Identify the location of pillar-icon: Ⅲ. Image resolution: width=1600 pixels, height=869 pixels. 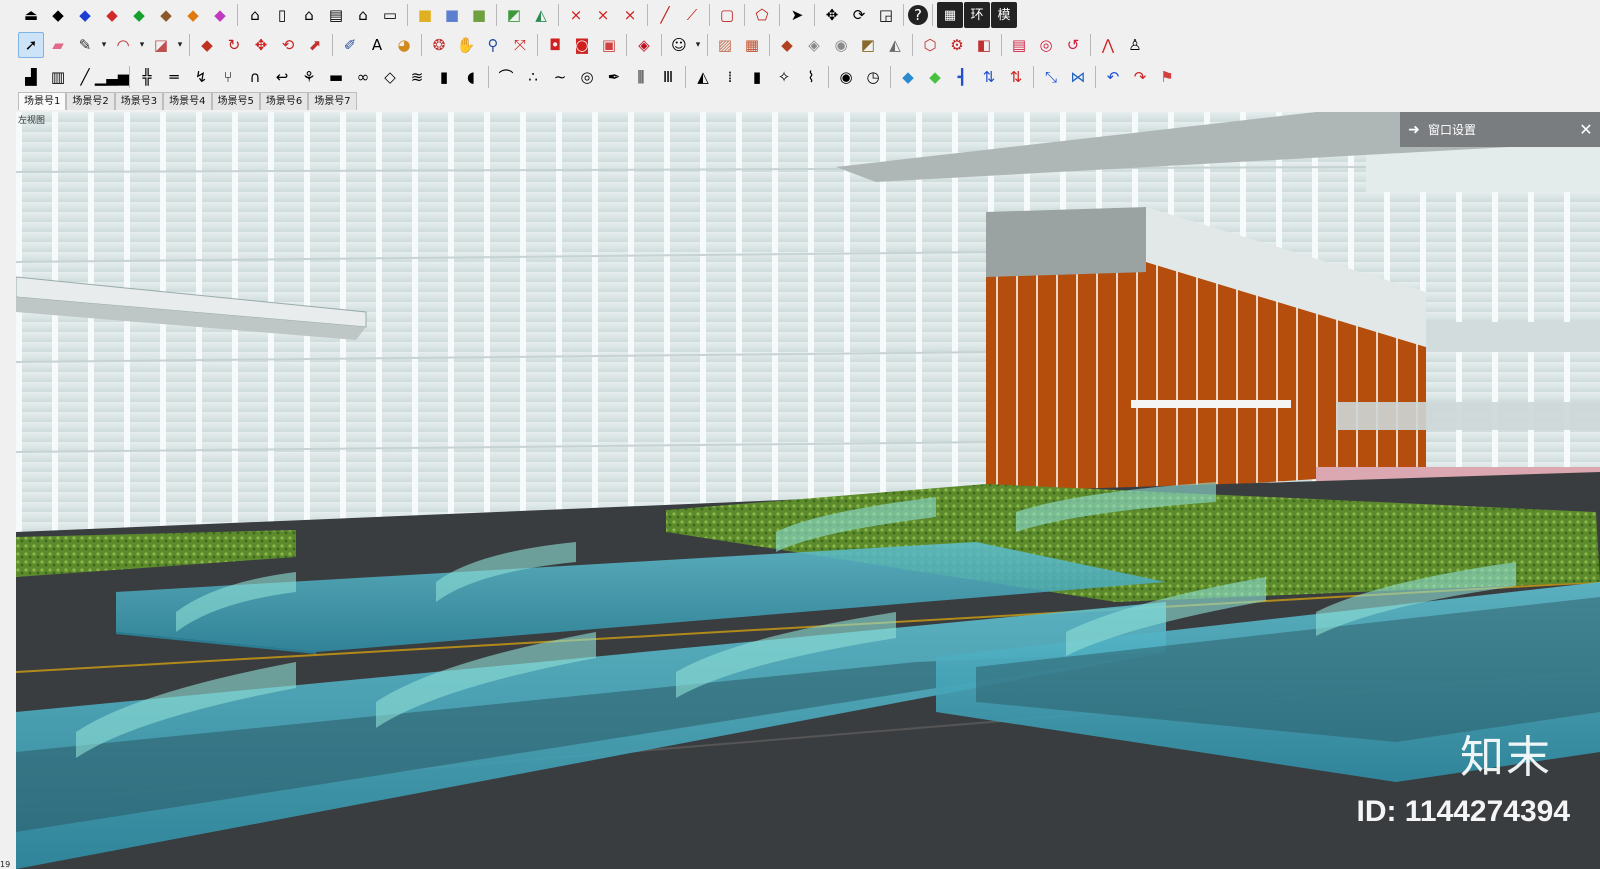
(668, 77).